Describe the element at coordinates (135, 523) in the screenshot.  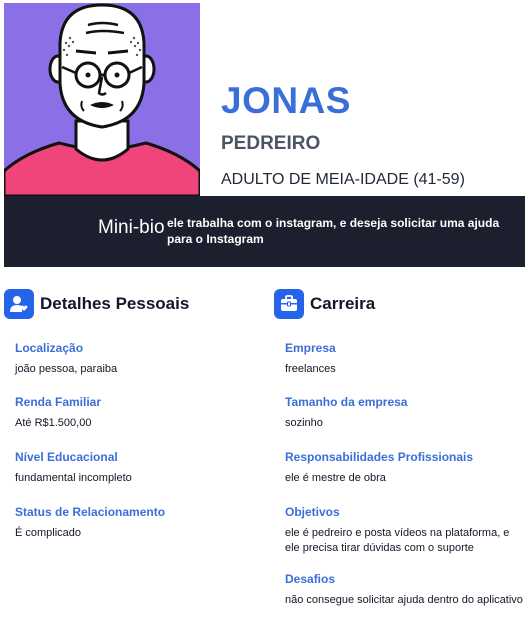
I see `personal-field-relationship: Status de Relacionamento É complicado` at that location.